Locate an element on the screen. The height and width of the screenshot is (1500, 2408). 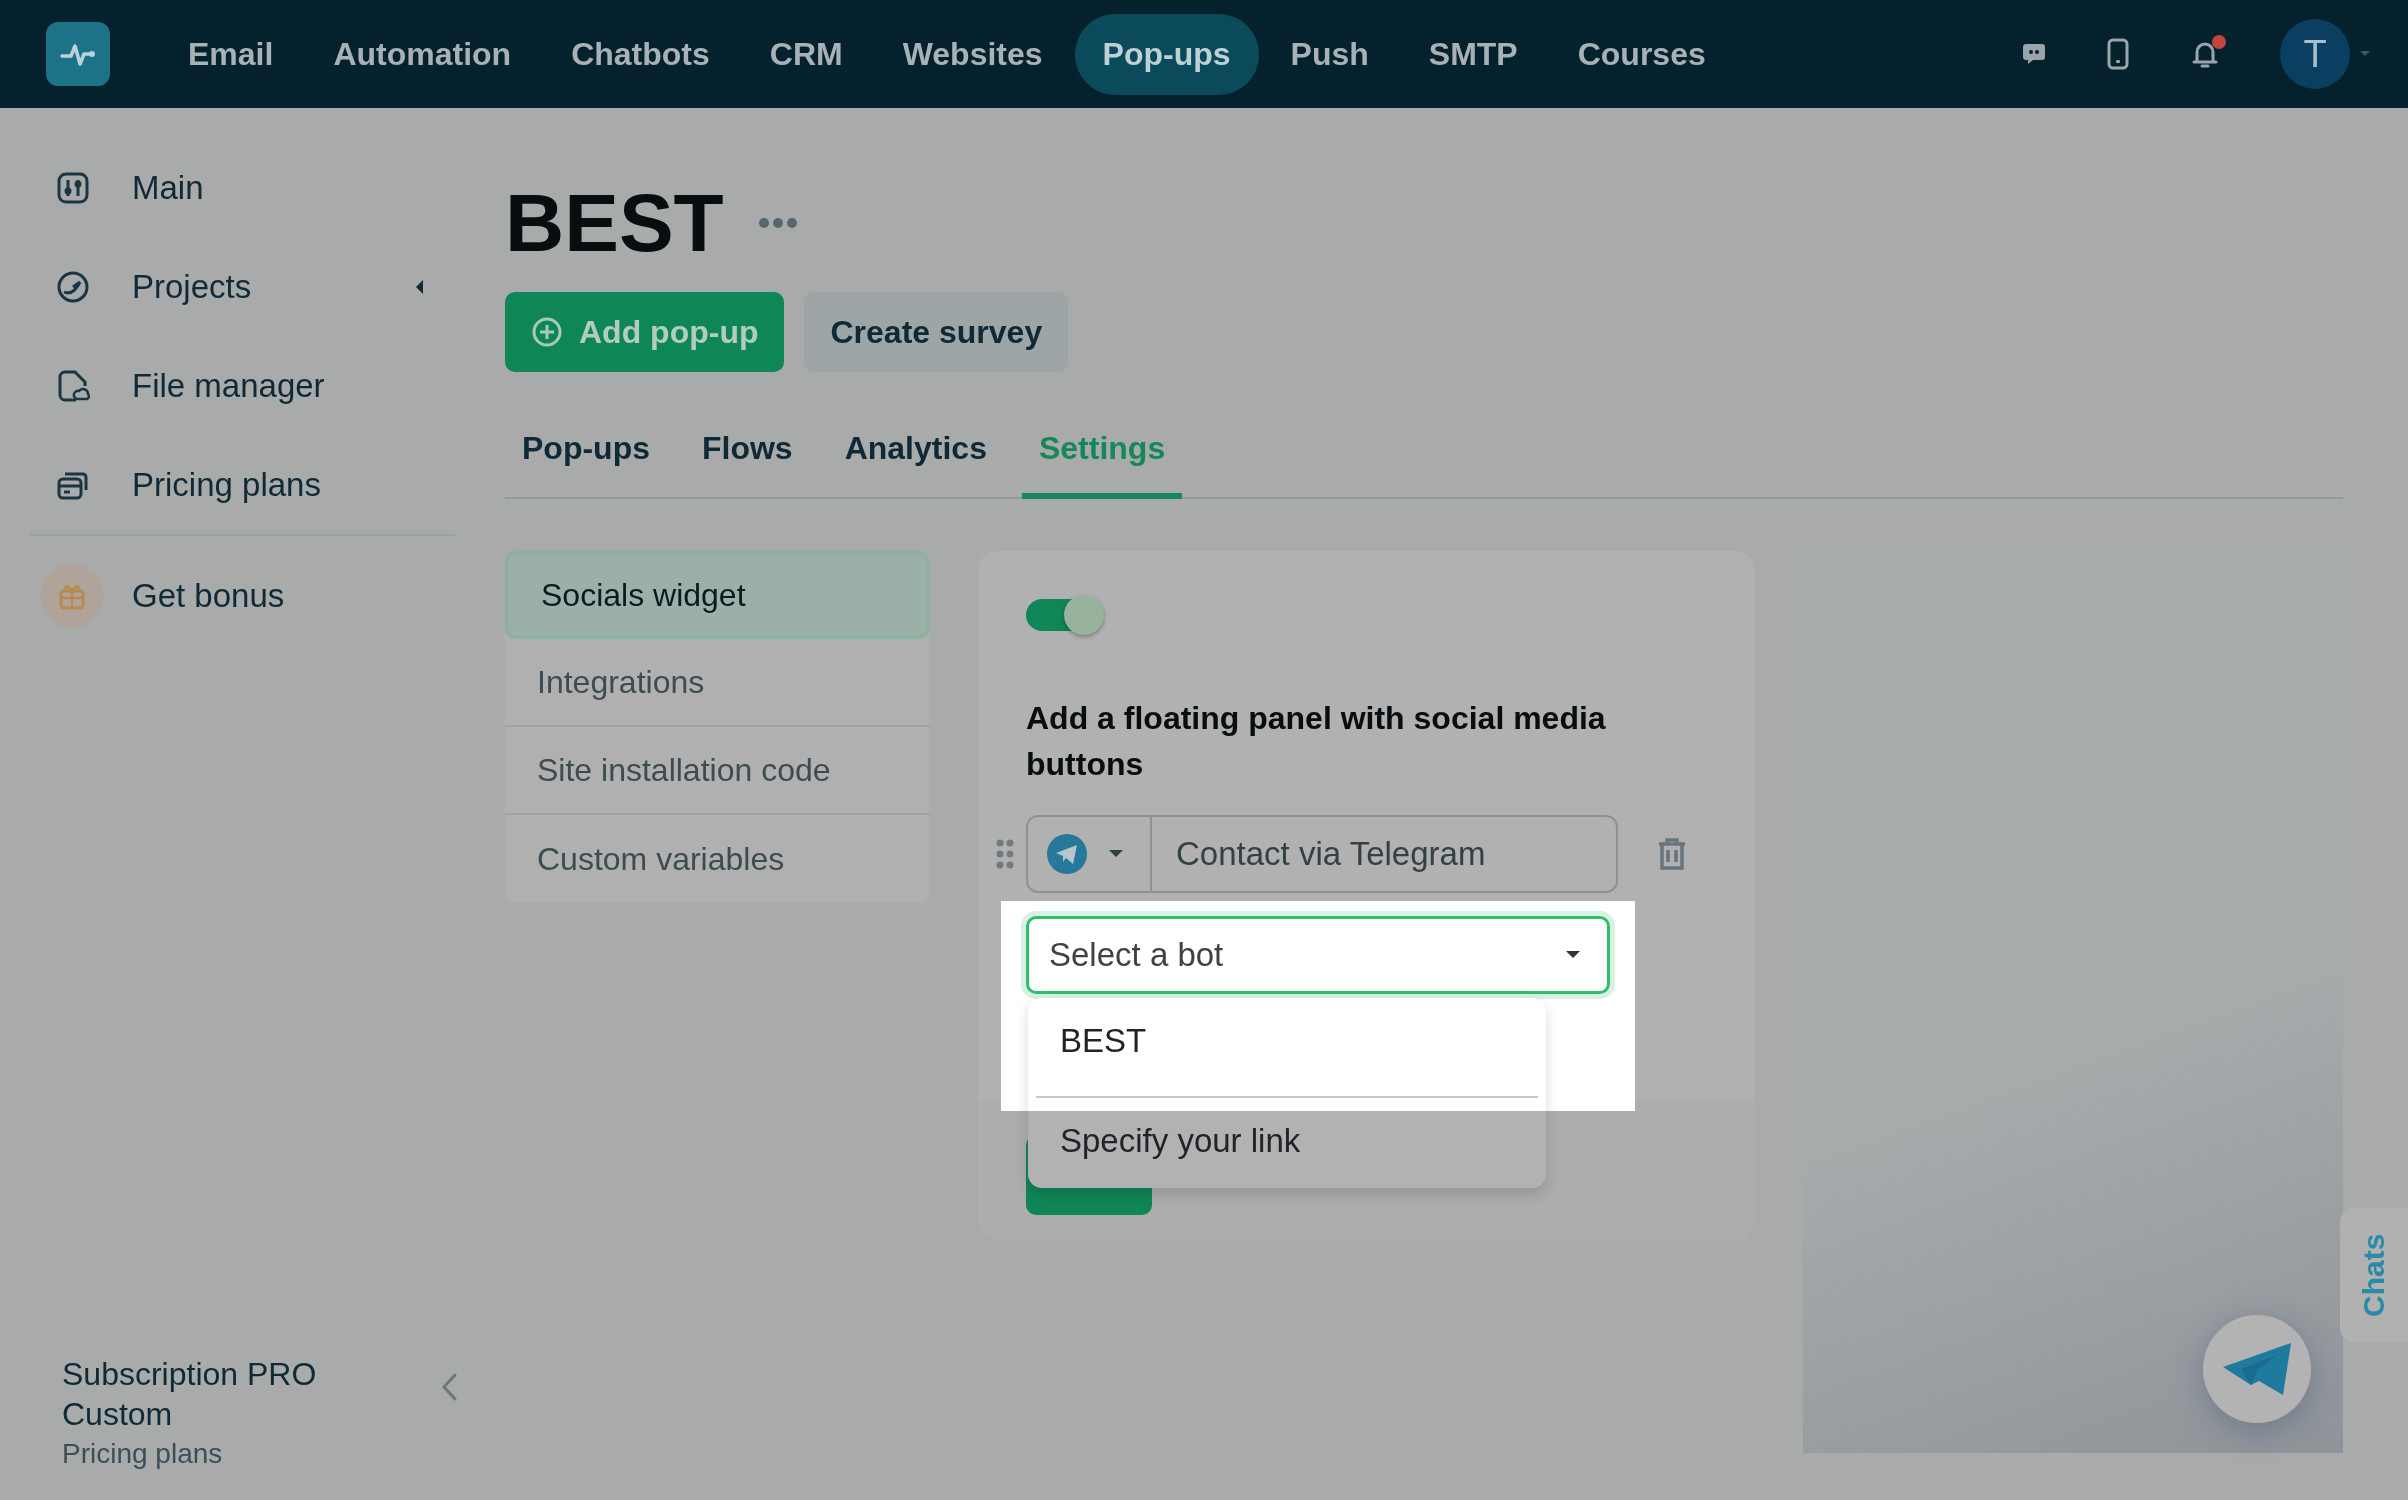
dropdown-option: Specify your link is located at coordinates (1287, 1141).